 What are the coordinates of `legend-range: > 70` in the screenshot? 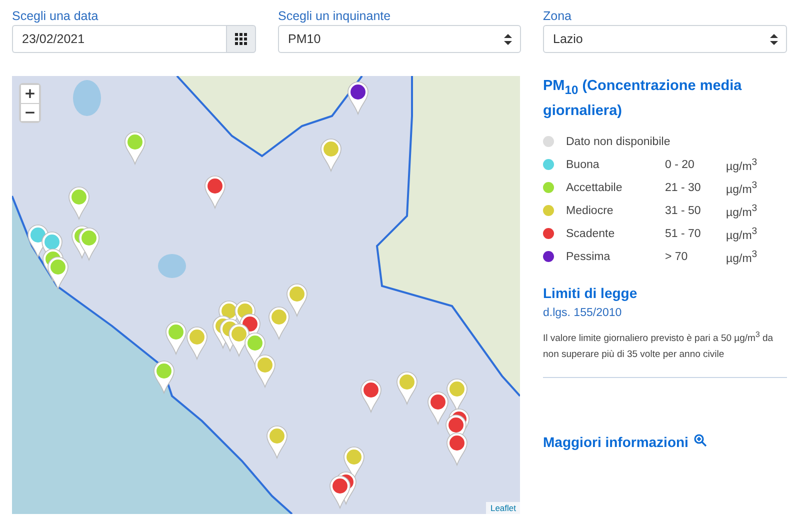 It's located at (677, 256).